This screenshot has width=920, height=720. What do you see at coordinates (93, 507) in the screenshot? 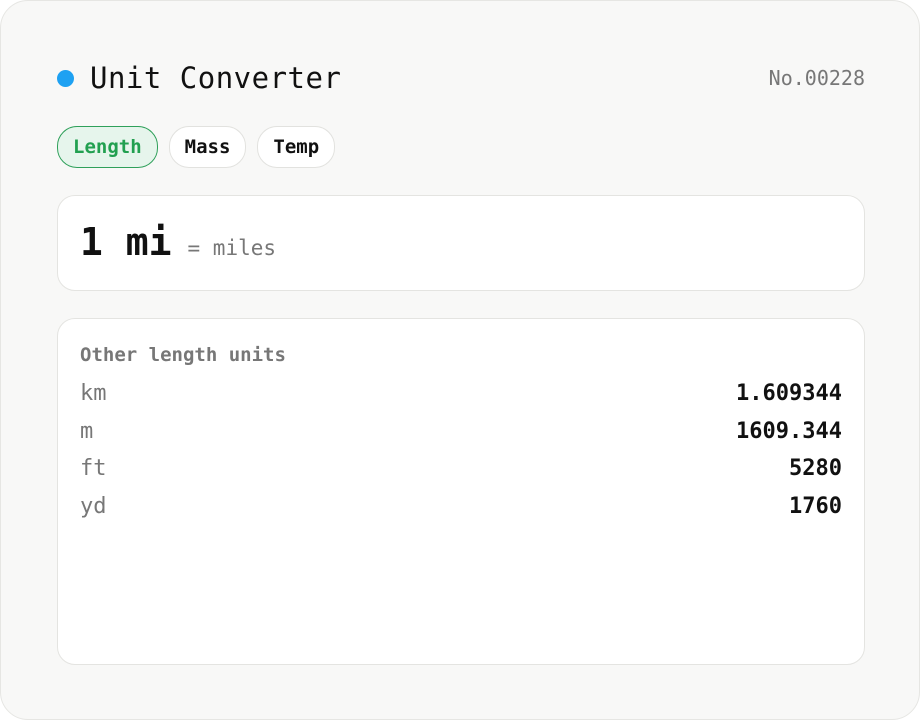
I see `result-unit: yd` at bounding box center [93, 507].